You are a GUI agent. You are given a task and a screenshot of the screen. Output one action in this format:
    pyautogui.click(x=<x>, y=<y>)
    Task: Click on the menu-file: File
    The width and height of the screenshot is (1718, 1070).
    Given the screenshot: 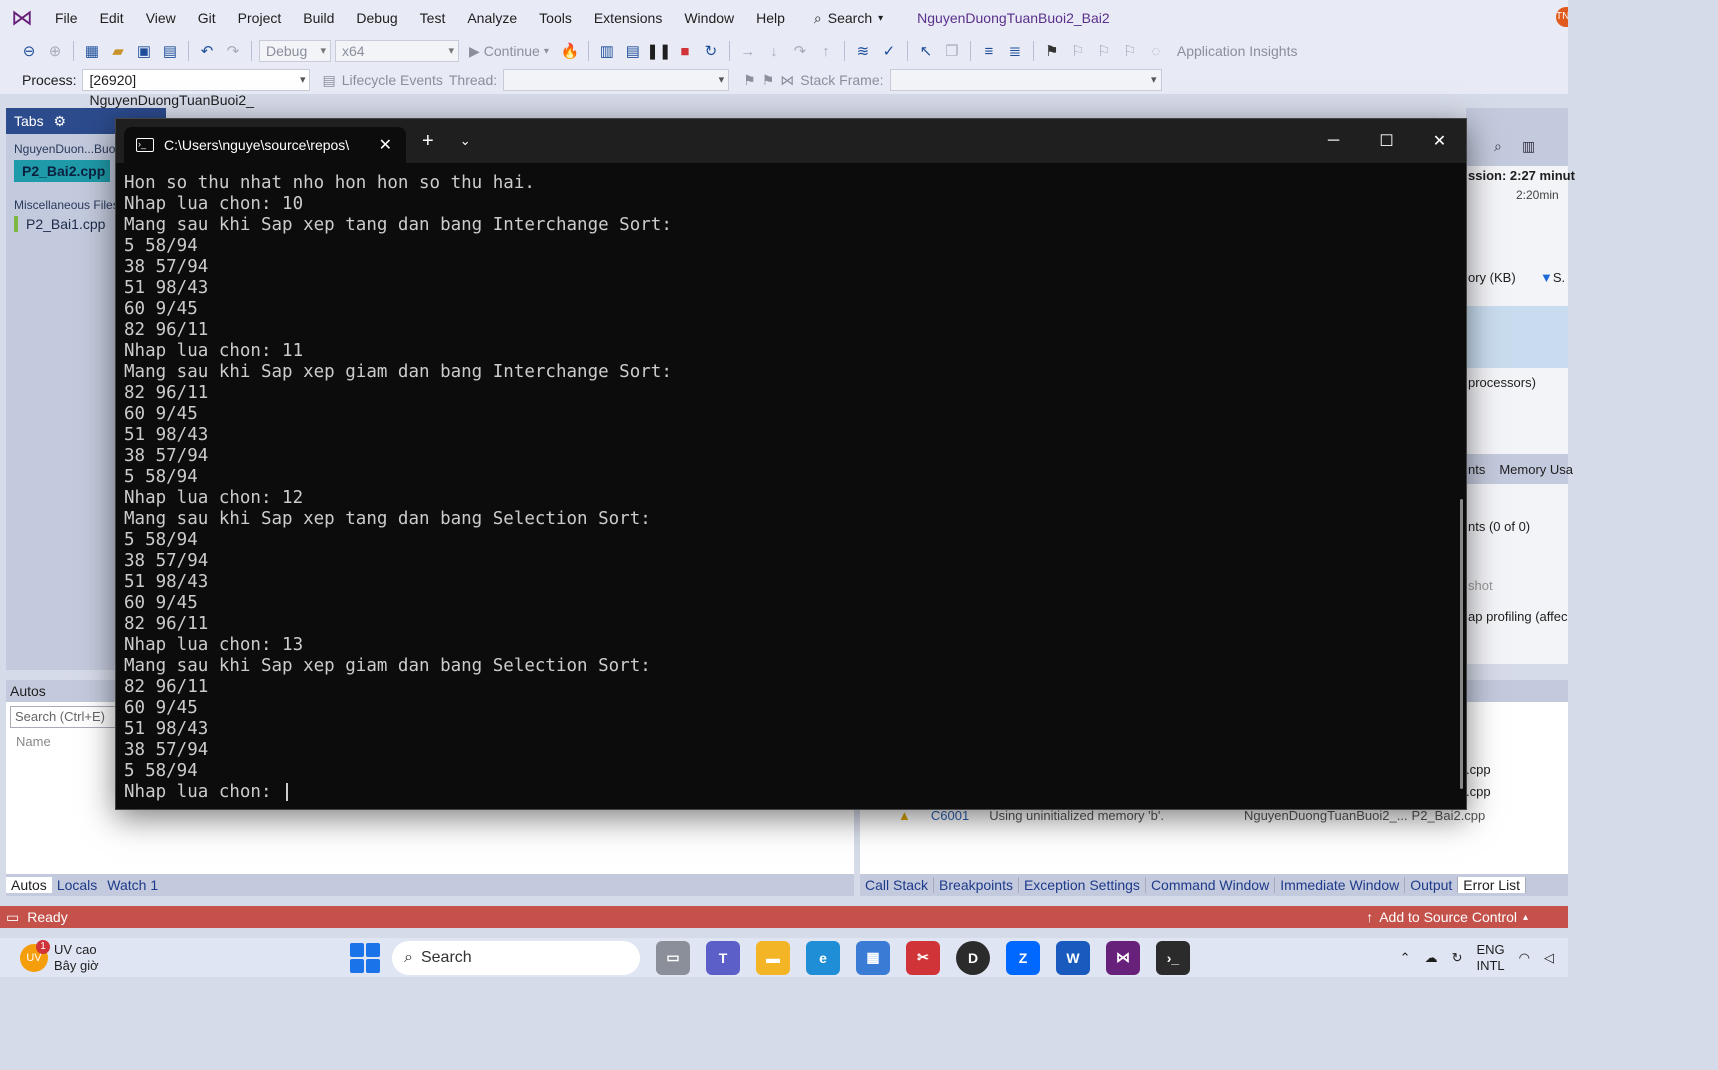 What is the action you would take?
    pyautogui.click(x=66, y=18)
    